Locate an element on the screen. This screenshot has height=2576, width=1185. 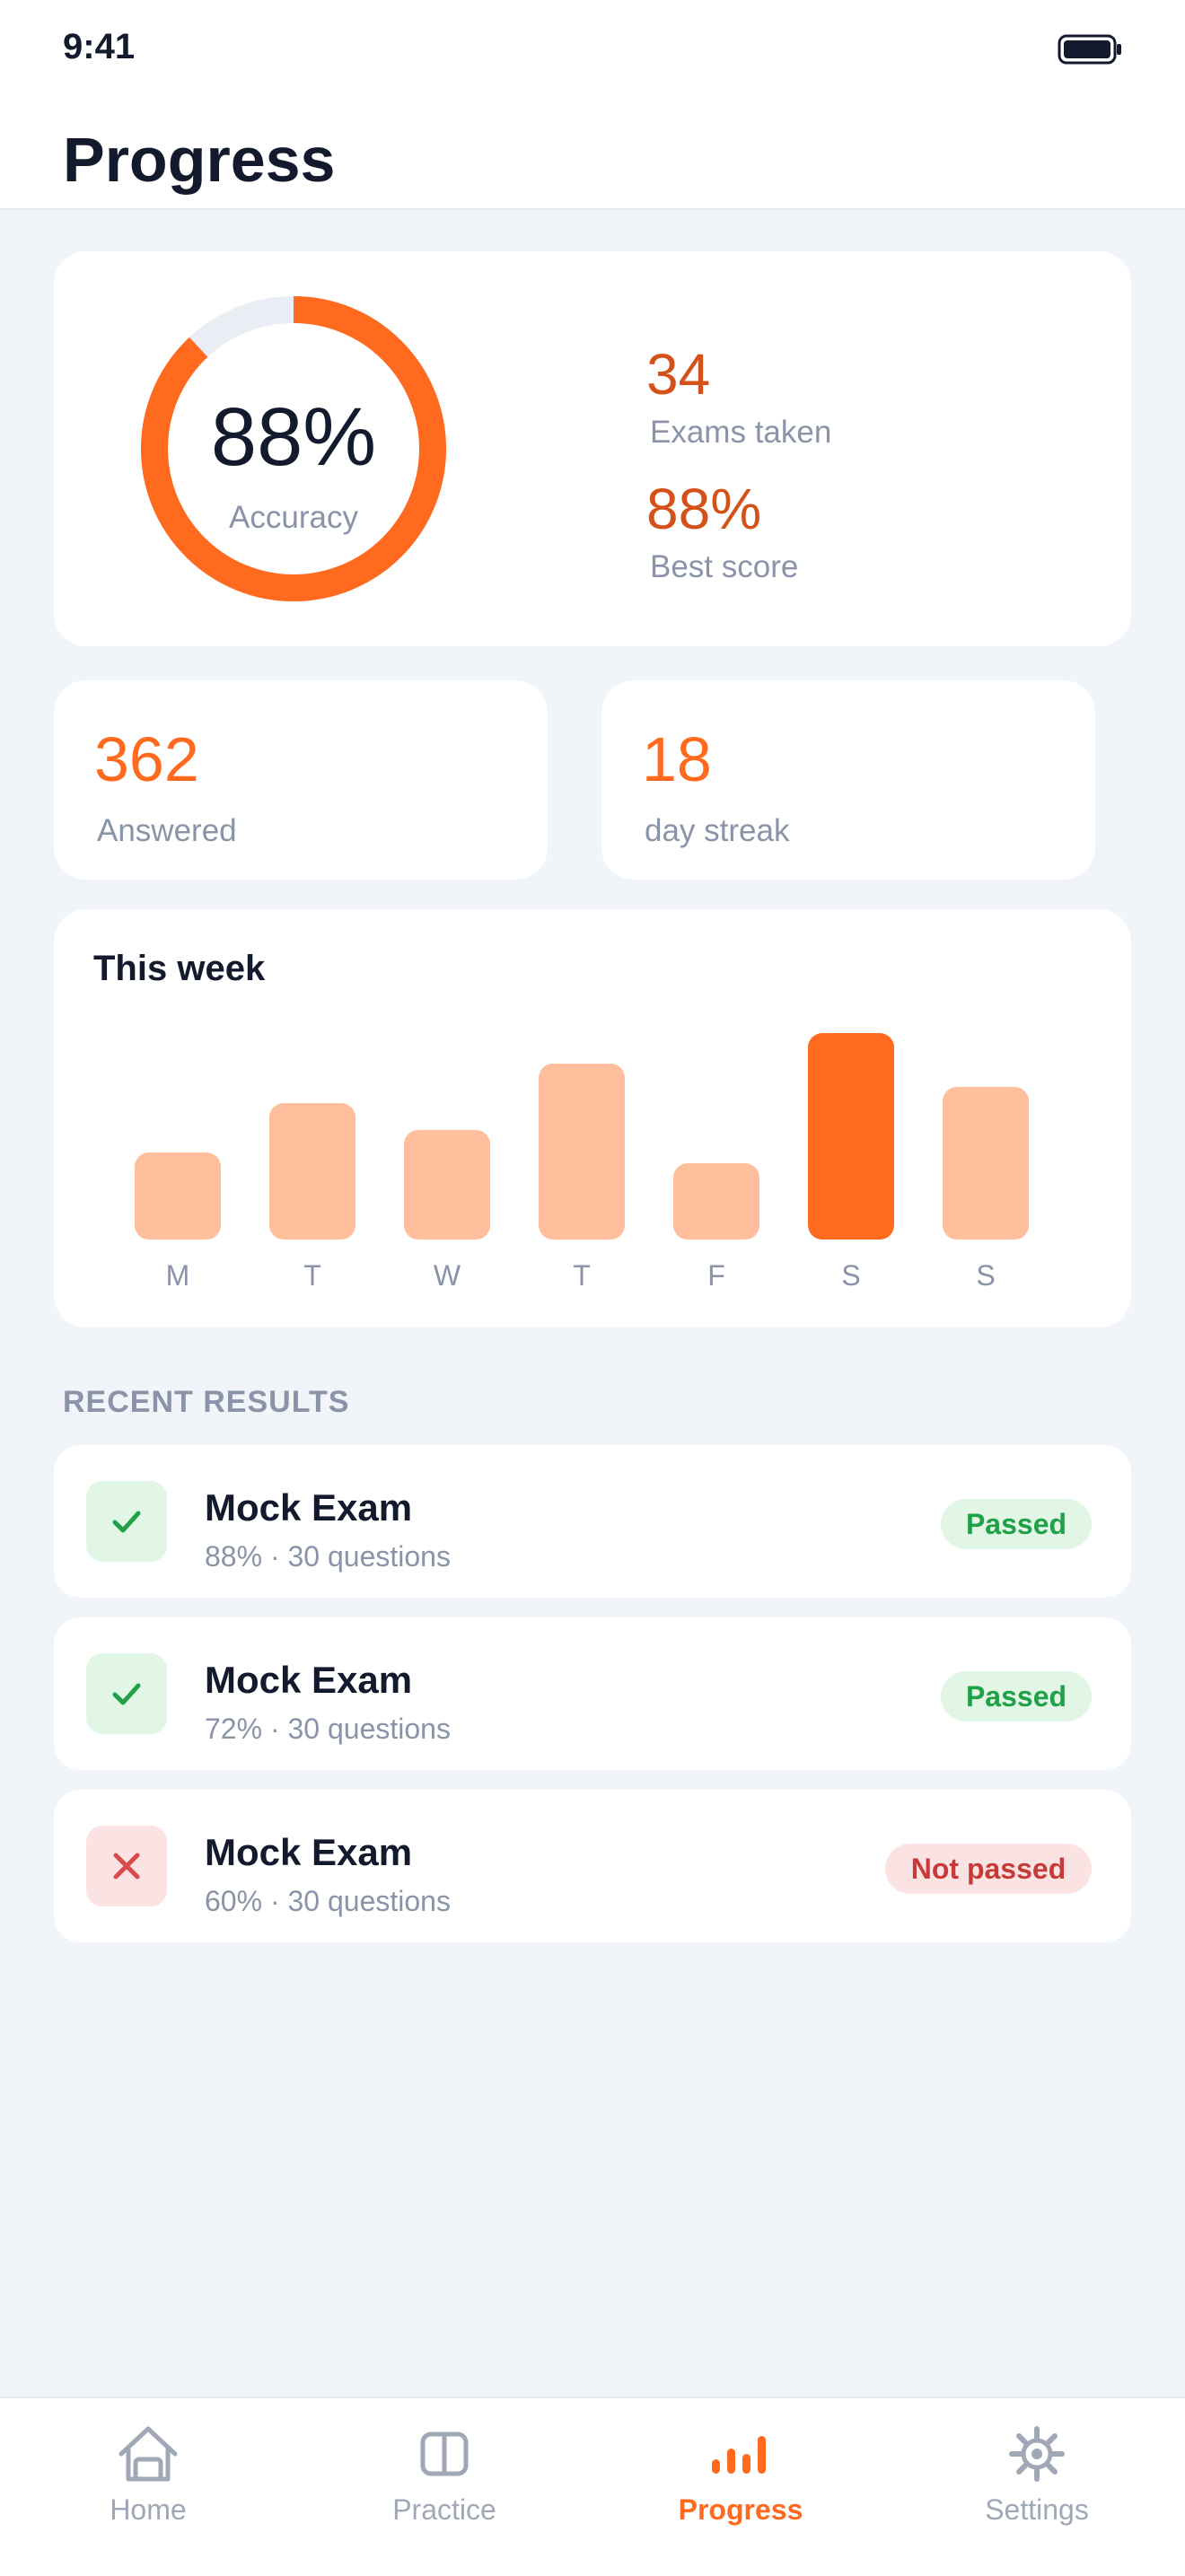
tab-practice-label: Practice is located at coordinates (444, 2509).